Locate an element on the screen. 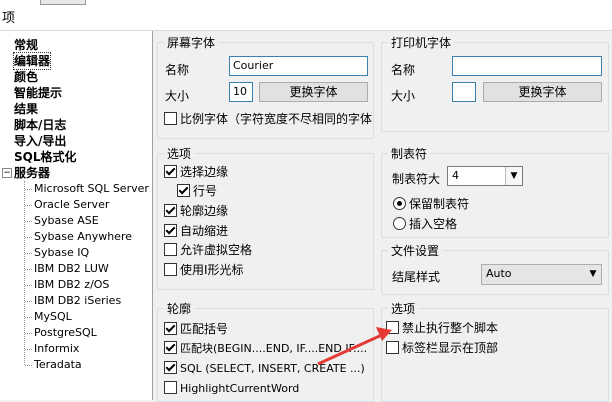 This screenshot has width=612, height=402. insert-spaces-label: 插入空格 is located at coordinates (433, 224).